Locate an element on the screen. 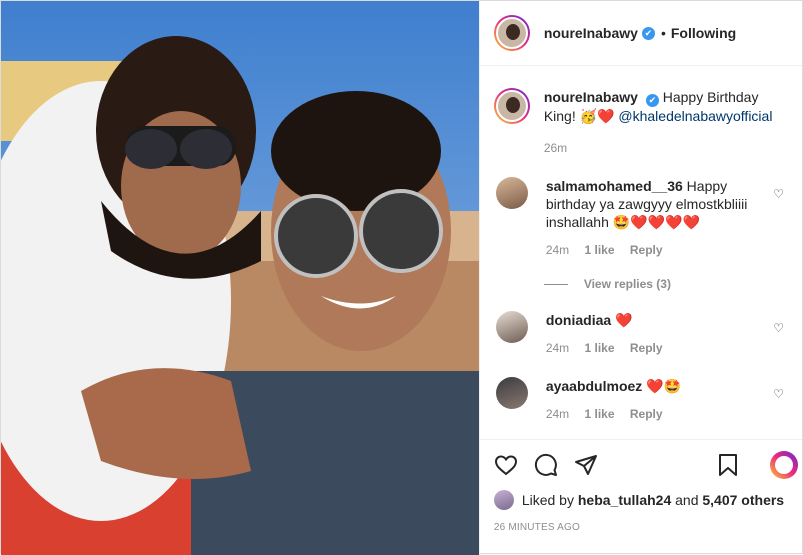  story-ring-icon is located at coordinates (784, 465).